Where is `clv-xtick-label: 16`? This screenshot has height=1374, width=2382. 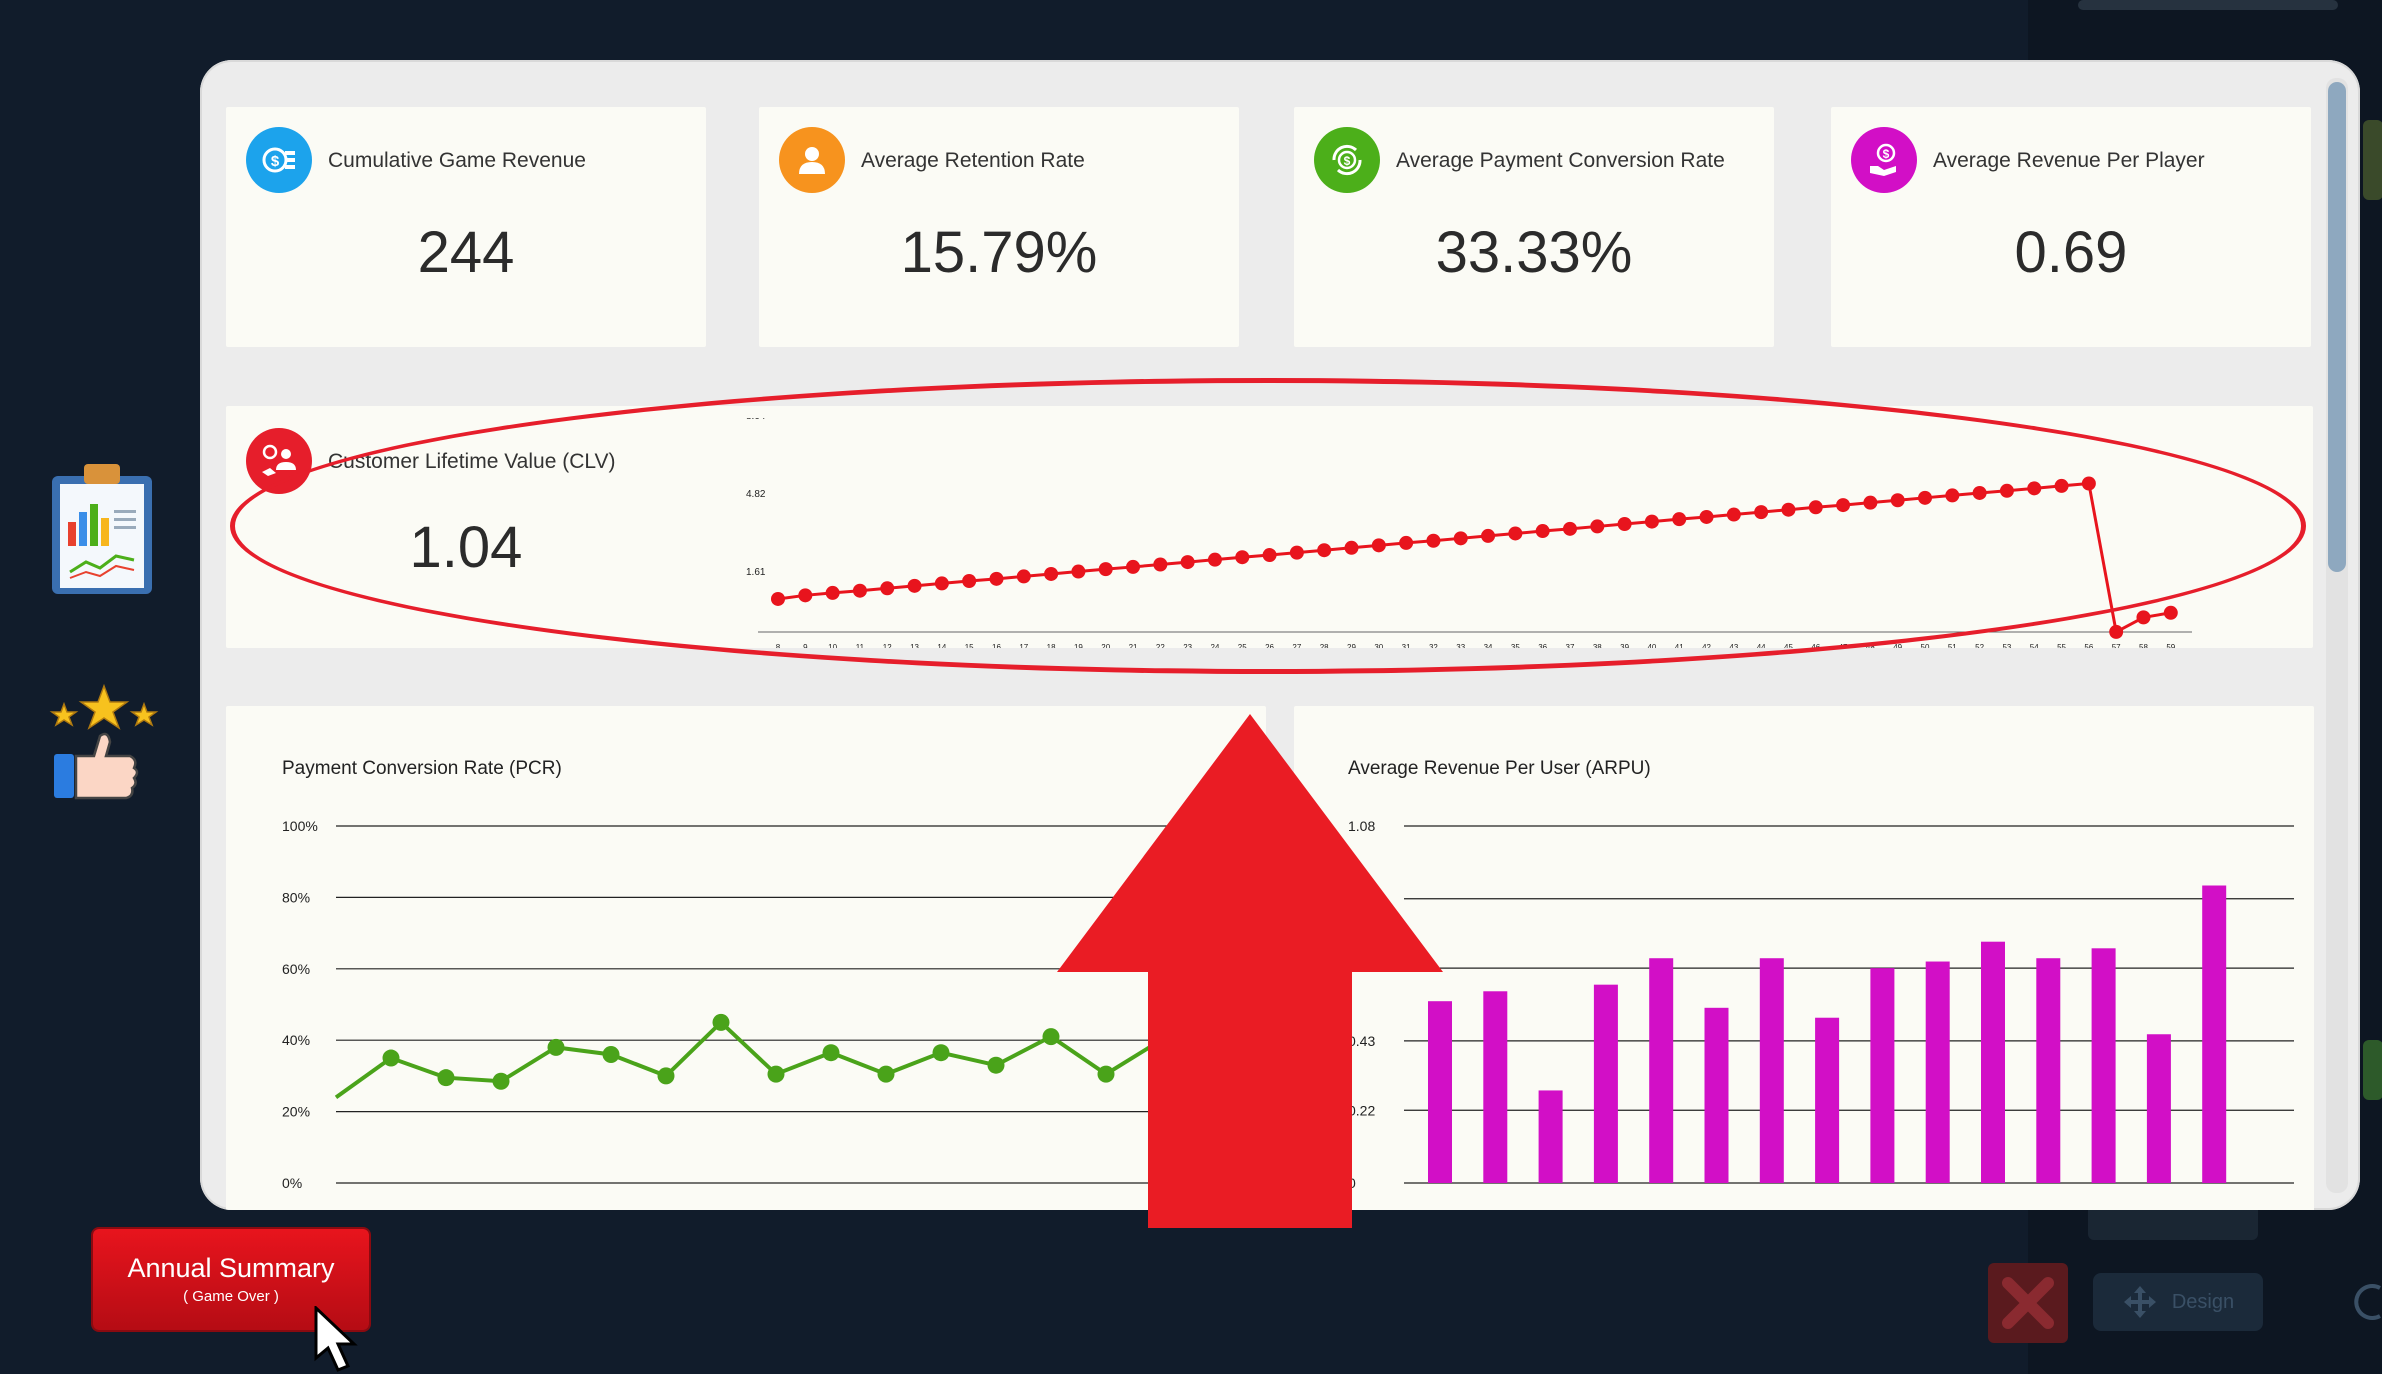
clv-xtick-label: 16 is located at coordinates (996, 645).